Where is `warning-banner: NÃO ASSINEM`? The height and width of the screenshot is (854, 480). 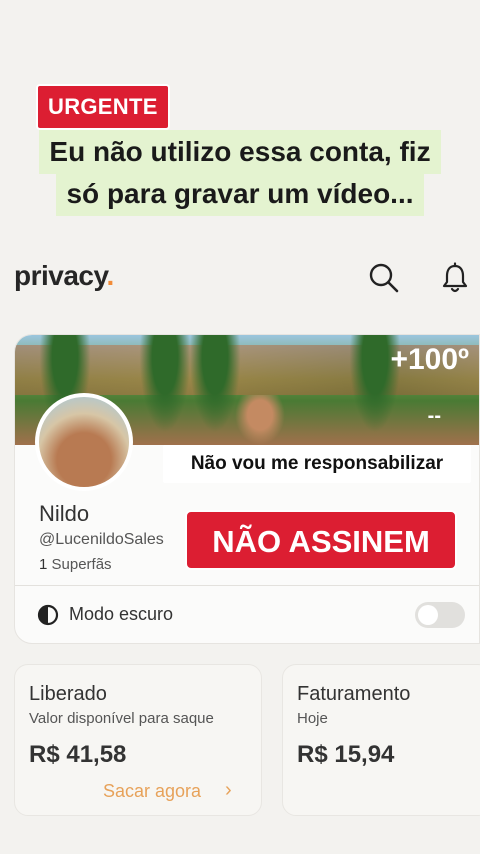 warning-banner: NÃO ASSINEM is located at coordinates (321, 540).